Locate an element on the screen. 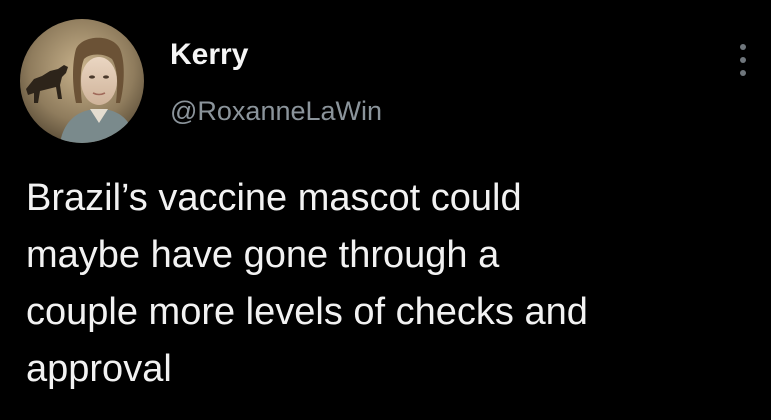 This screenshot has width=771, height=420. tweet-text-line: couple more levels of checks and is located at coordinates (307, 312).